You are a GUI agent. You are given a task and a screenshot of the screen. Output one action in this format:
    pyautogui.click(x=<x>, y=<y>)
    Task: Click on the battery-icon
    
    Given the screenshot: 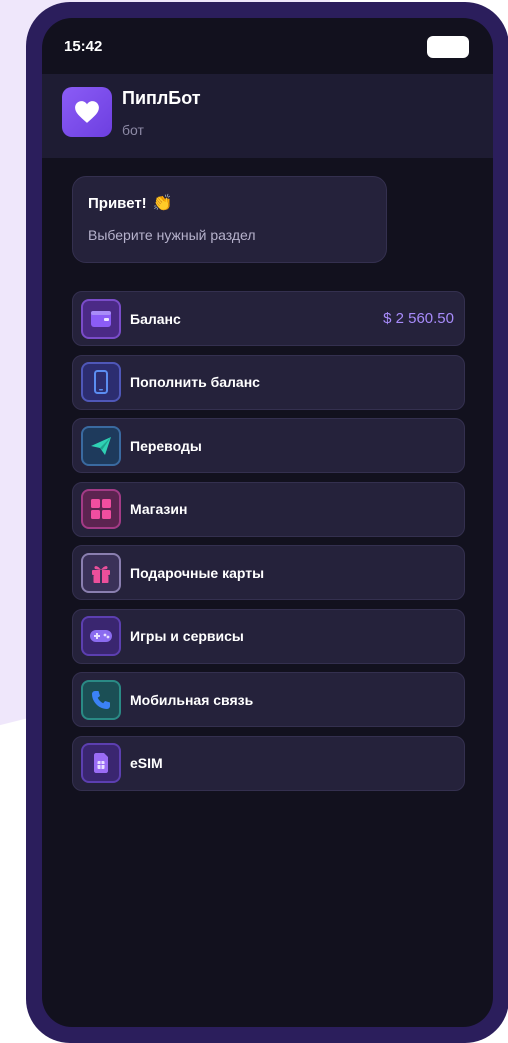 What is the action you would take?
    pyautogui.click(x=448, y=47)
    